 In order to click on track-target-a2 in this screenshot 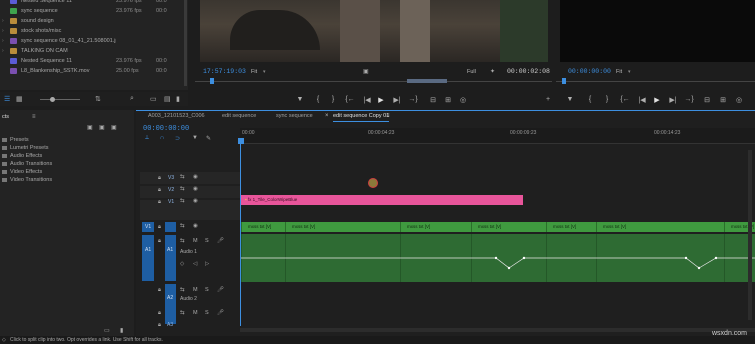, I will do `click(170, 304)`.